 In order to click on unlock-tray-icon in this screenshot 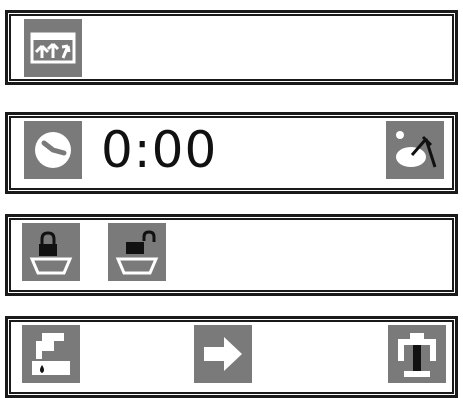, I will do `click(137, 252)`.